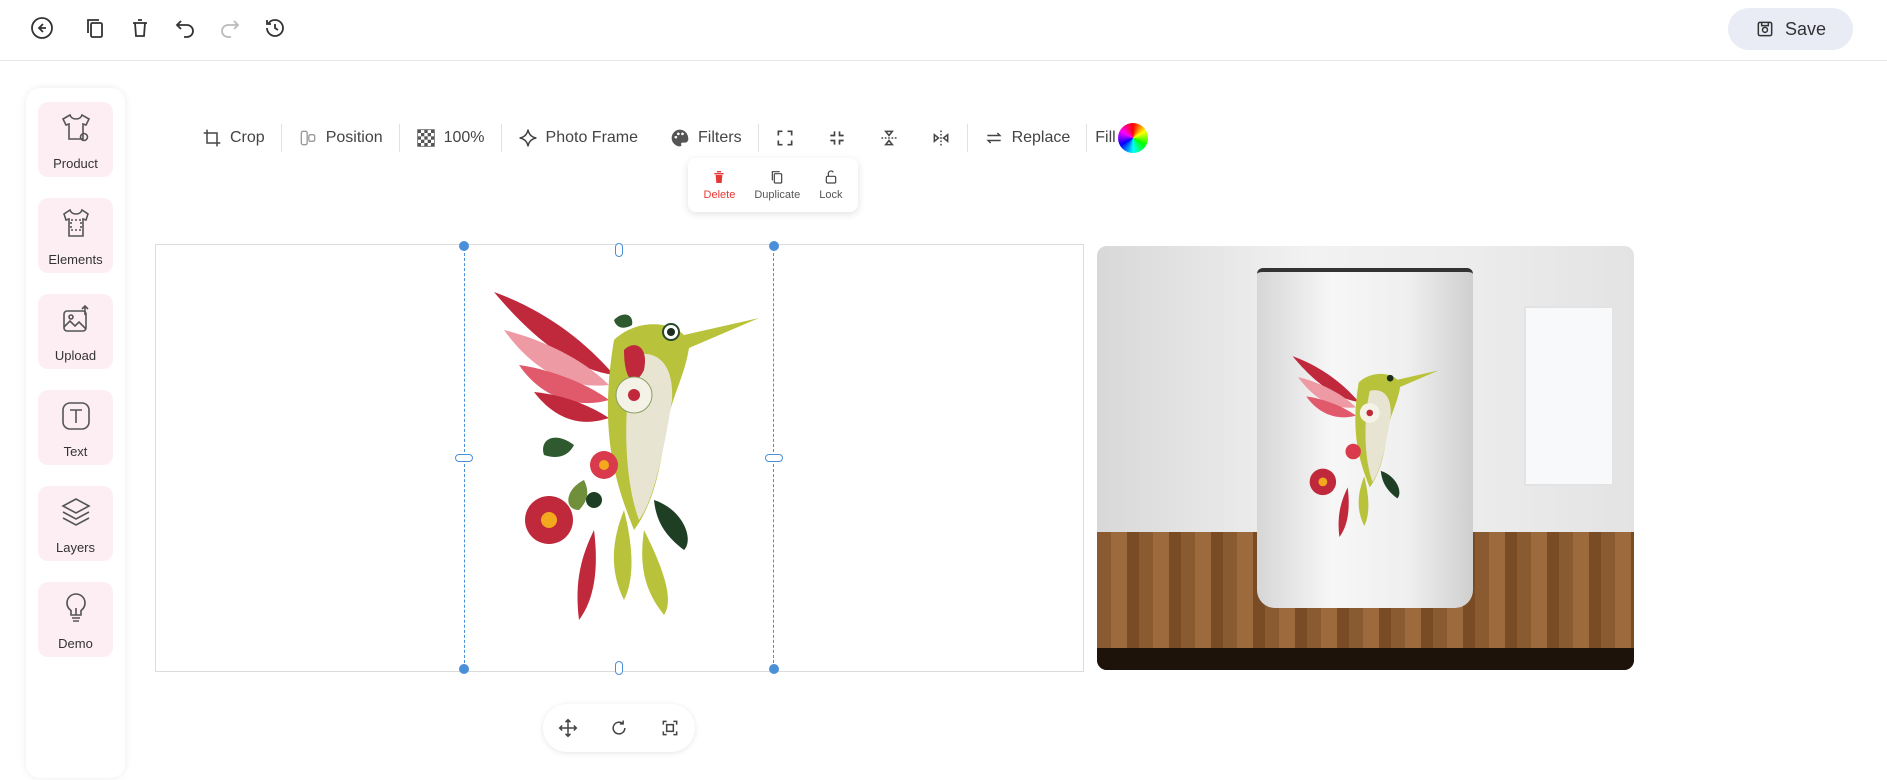 The width and height of the screenshot is (1887, 780). Describe the element at coordinates (75, 547) in the screenshot. I see `sidebar-item-label: Layers` at that location.